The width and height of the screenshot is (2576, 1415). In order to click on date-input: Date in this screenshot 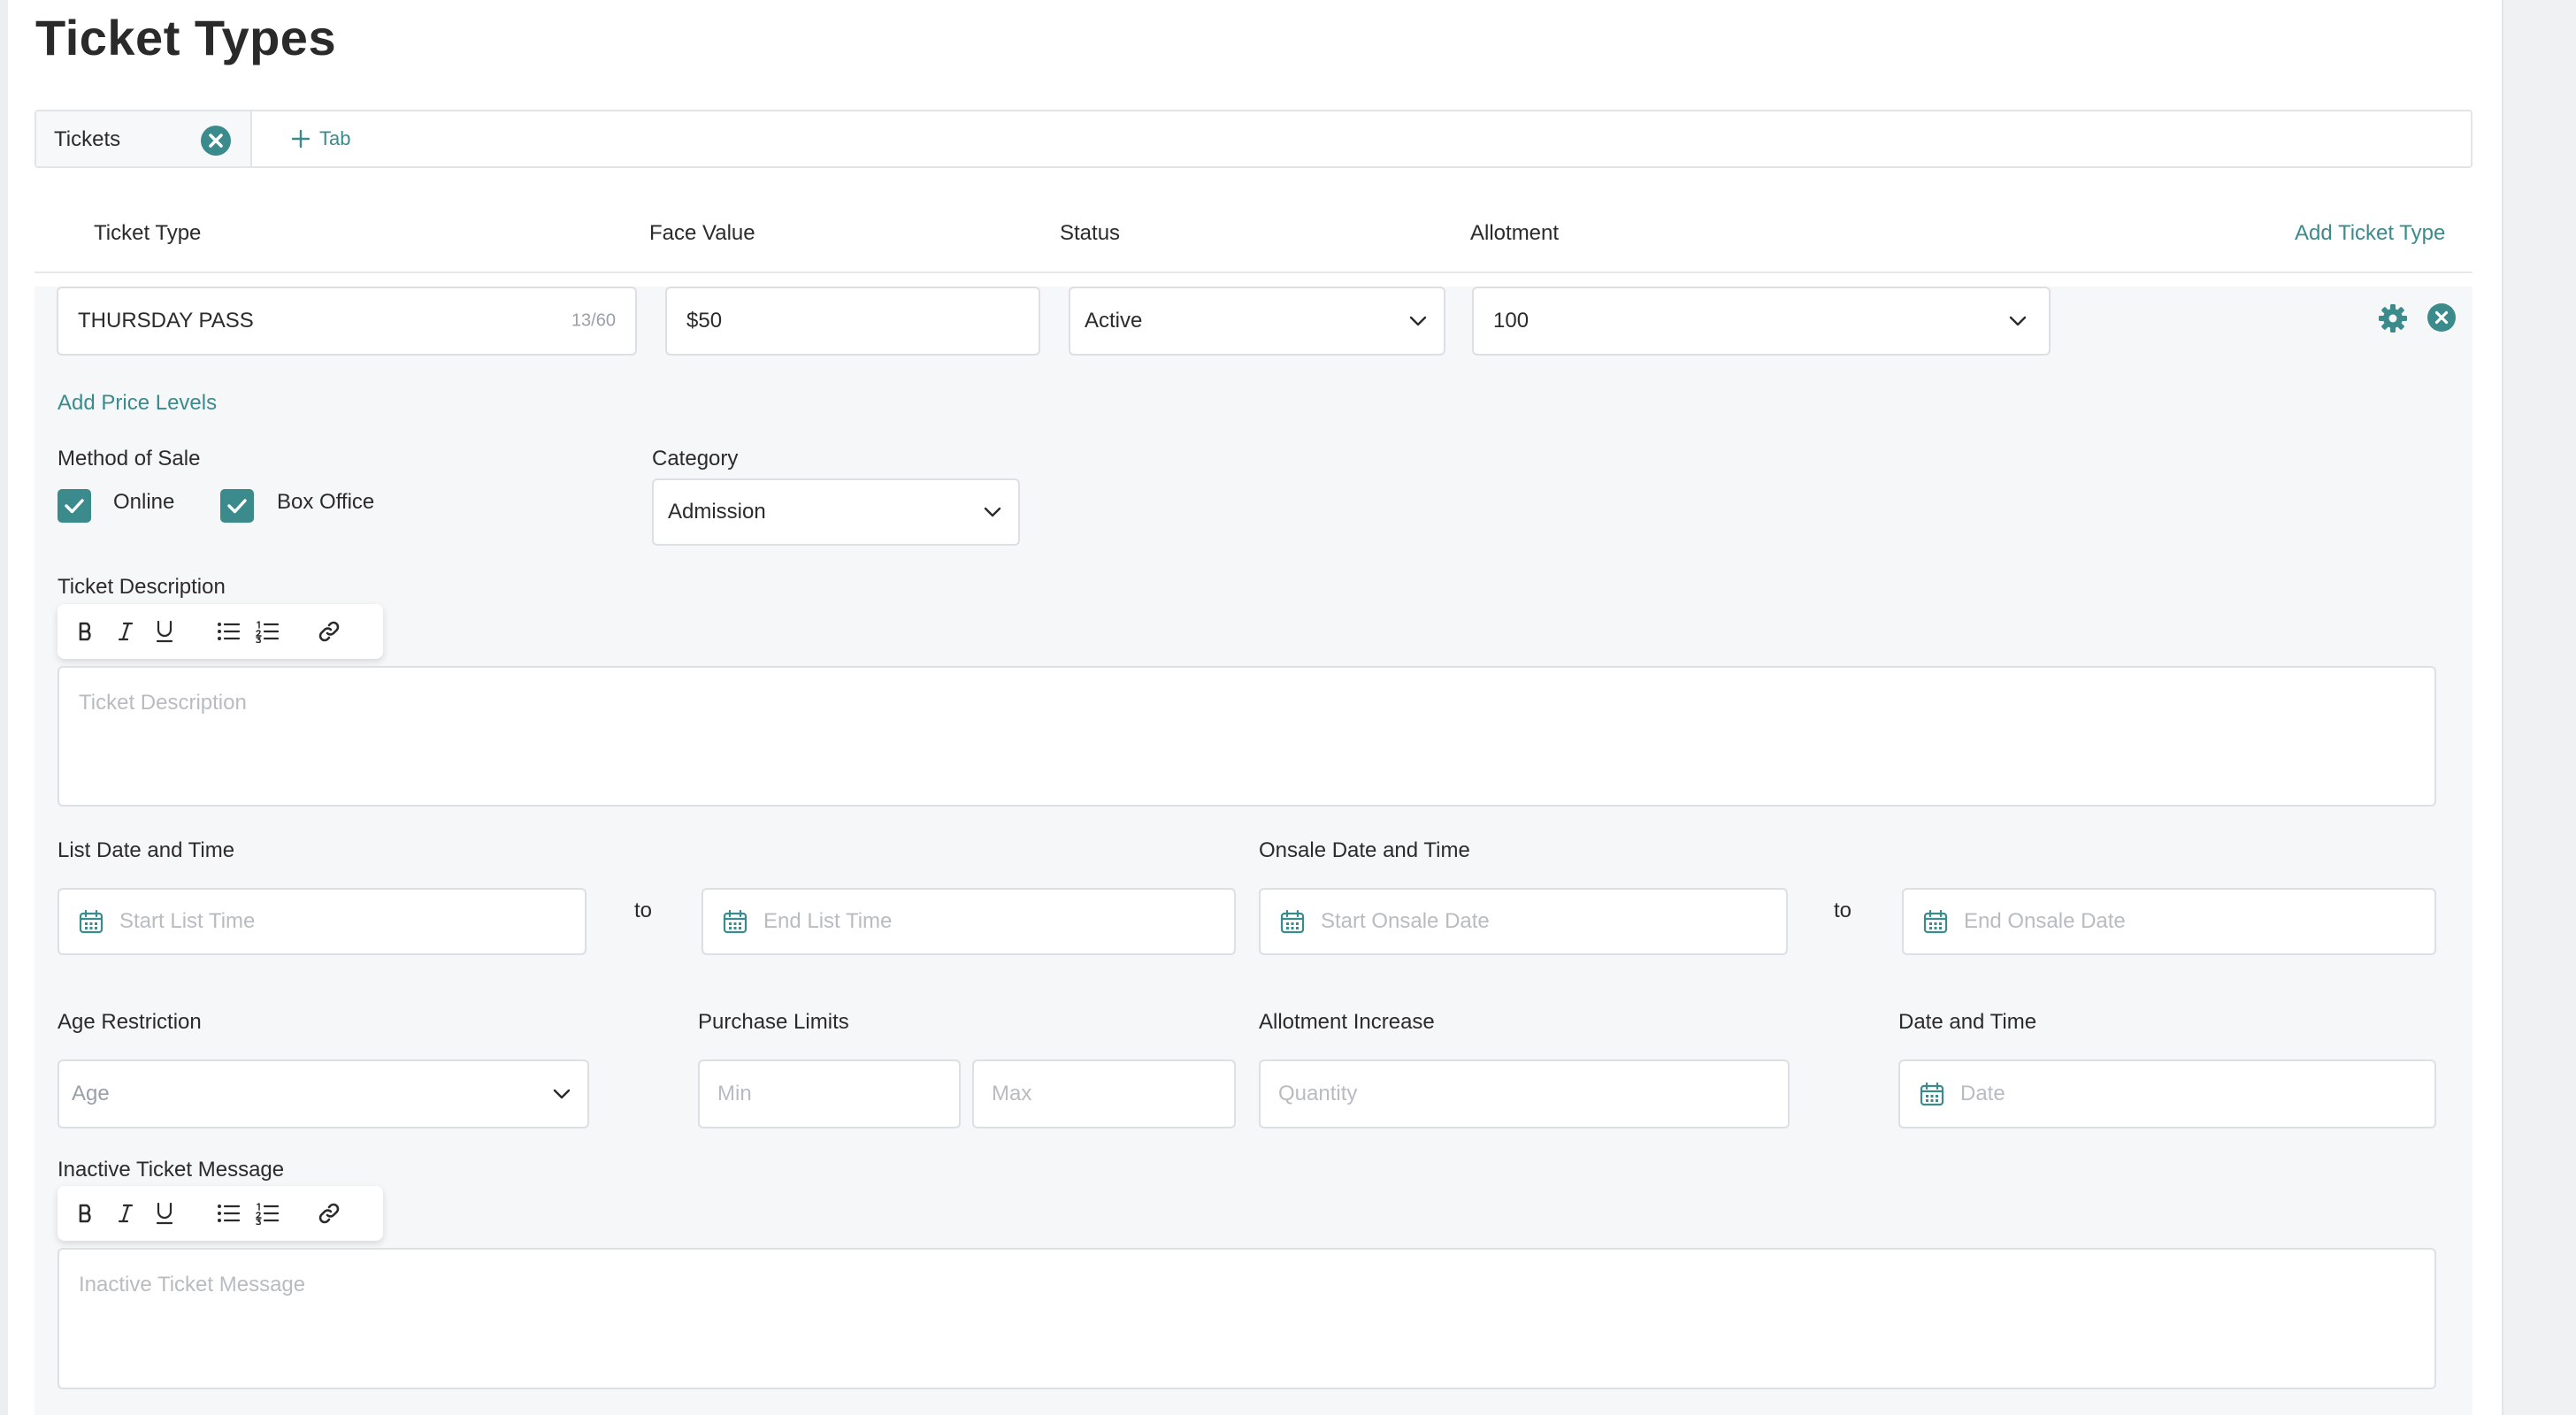, I will do `click(2167, 1094)`.